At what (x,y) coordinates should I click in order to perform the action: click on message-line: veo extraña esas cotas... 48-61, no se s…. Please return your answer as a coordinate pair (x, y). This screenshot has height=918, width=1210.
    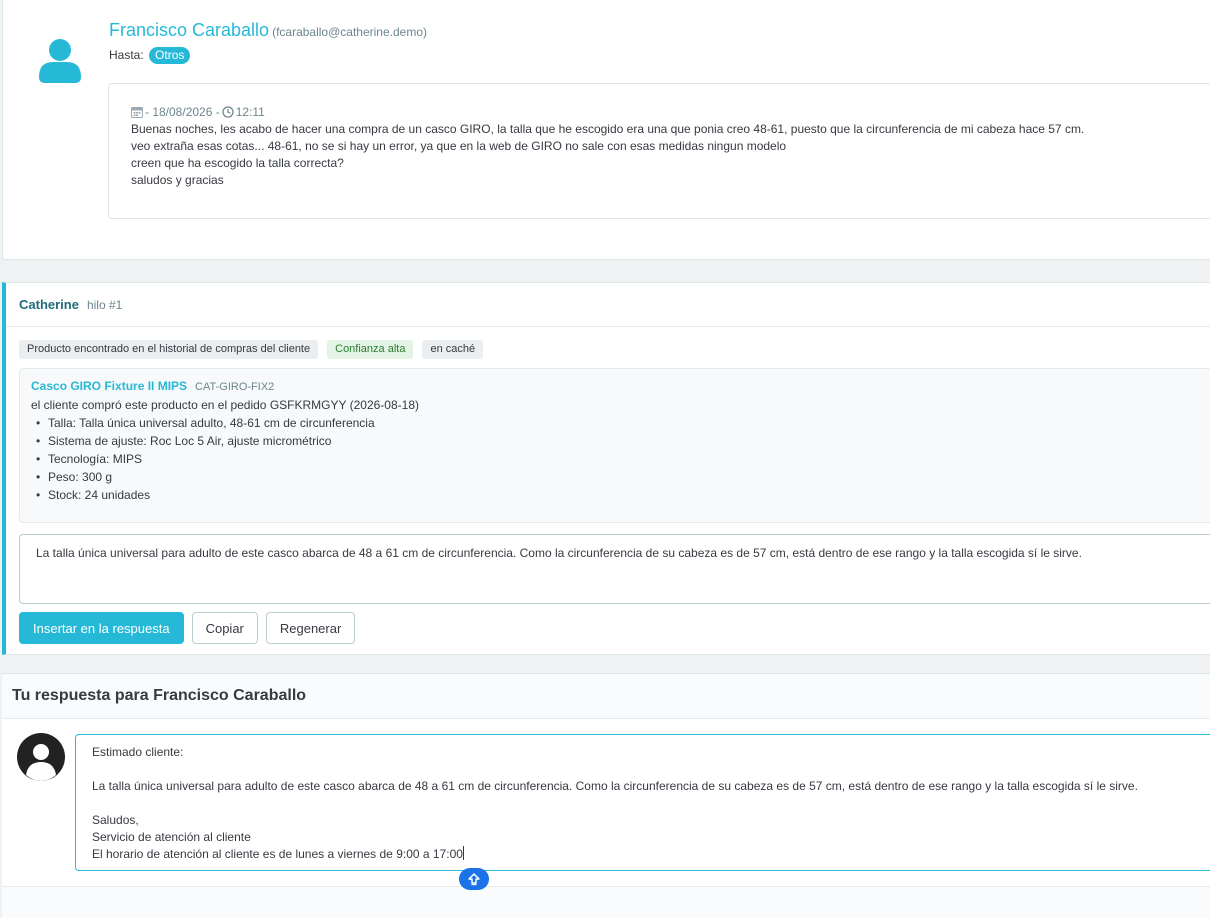
    Looking at the image, I should click on (459, 146).